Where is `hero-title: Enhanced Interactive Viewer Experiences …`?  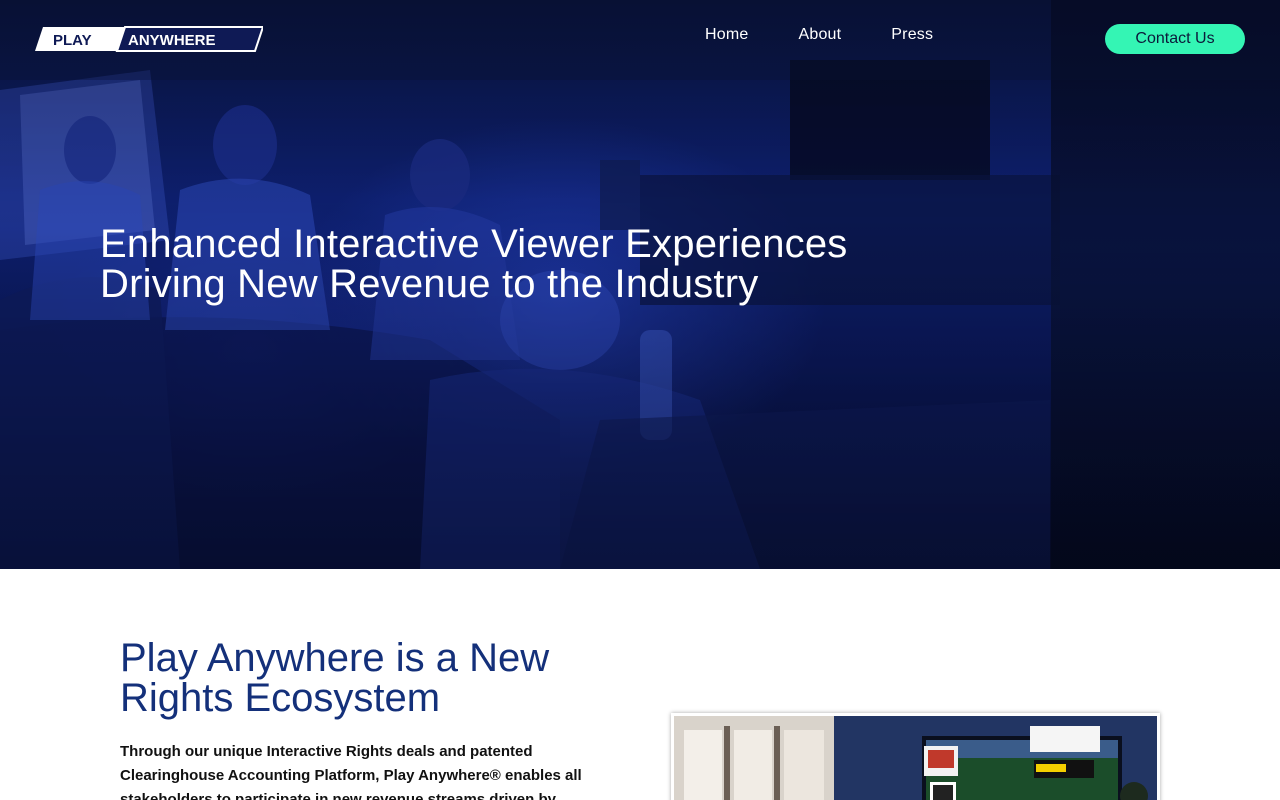
hero-title: Enhanced Interactive Viewer Experiences … is located at coordinates (550, 264).